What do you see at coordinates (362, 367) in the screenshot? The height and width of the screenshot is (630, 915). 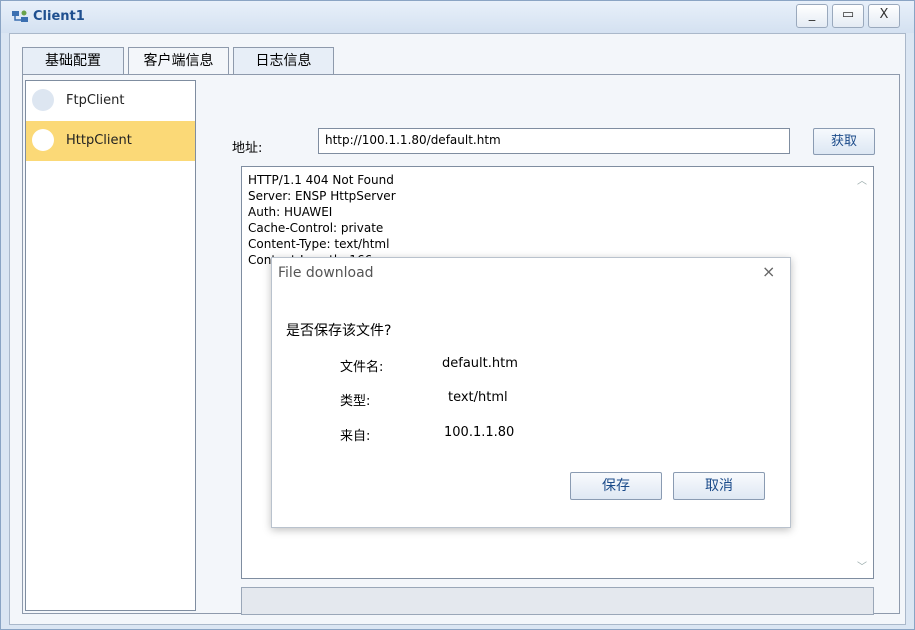 I see `filename-label: 文件名:` at bounding box center [362, 367].